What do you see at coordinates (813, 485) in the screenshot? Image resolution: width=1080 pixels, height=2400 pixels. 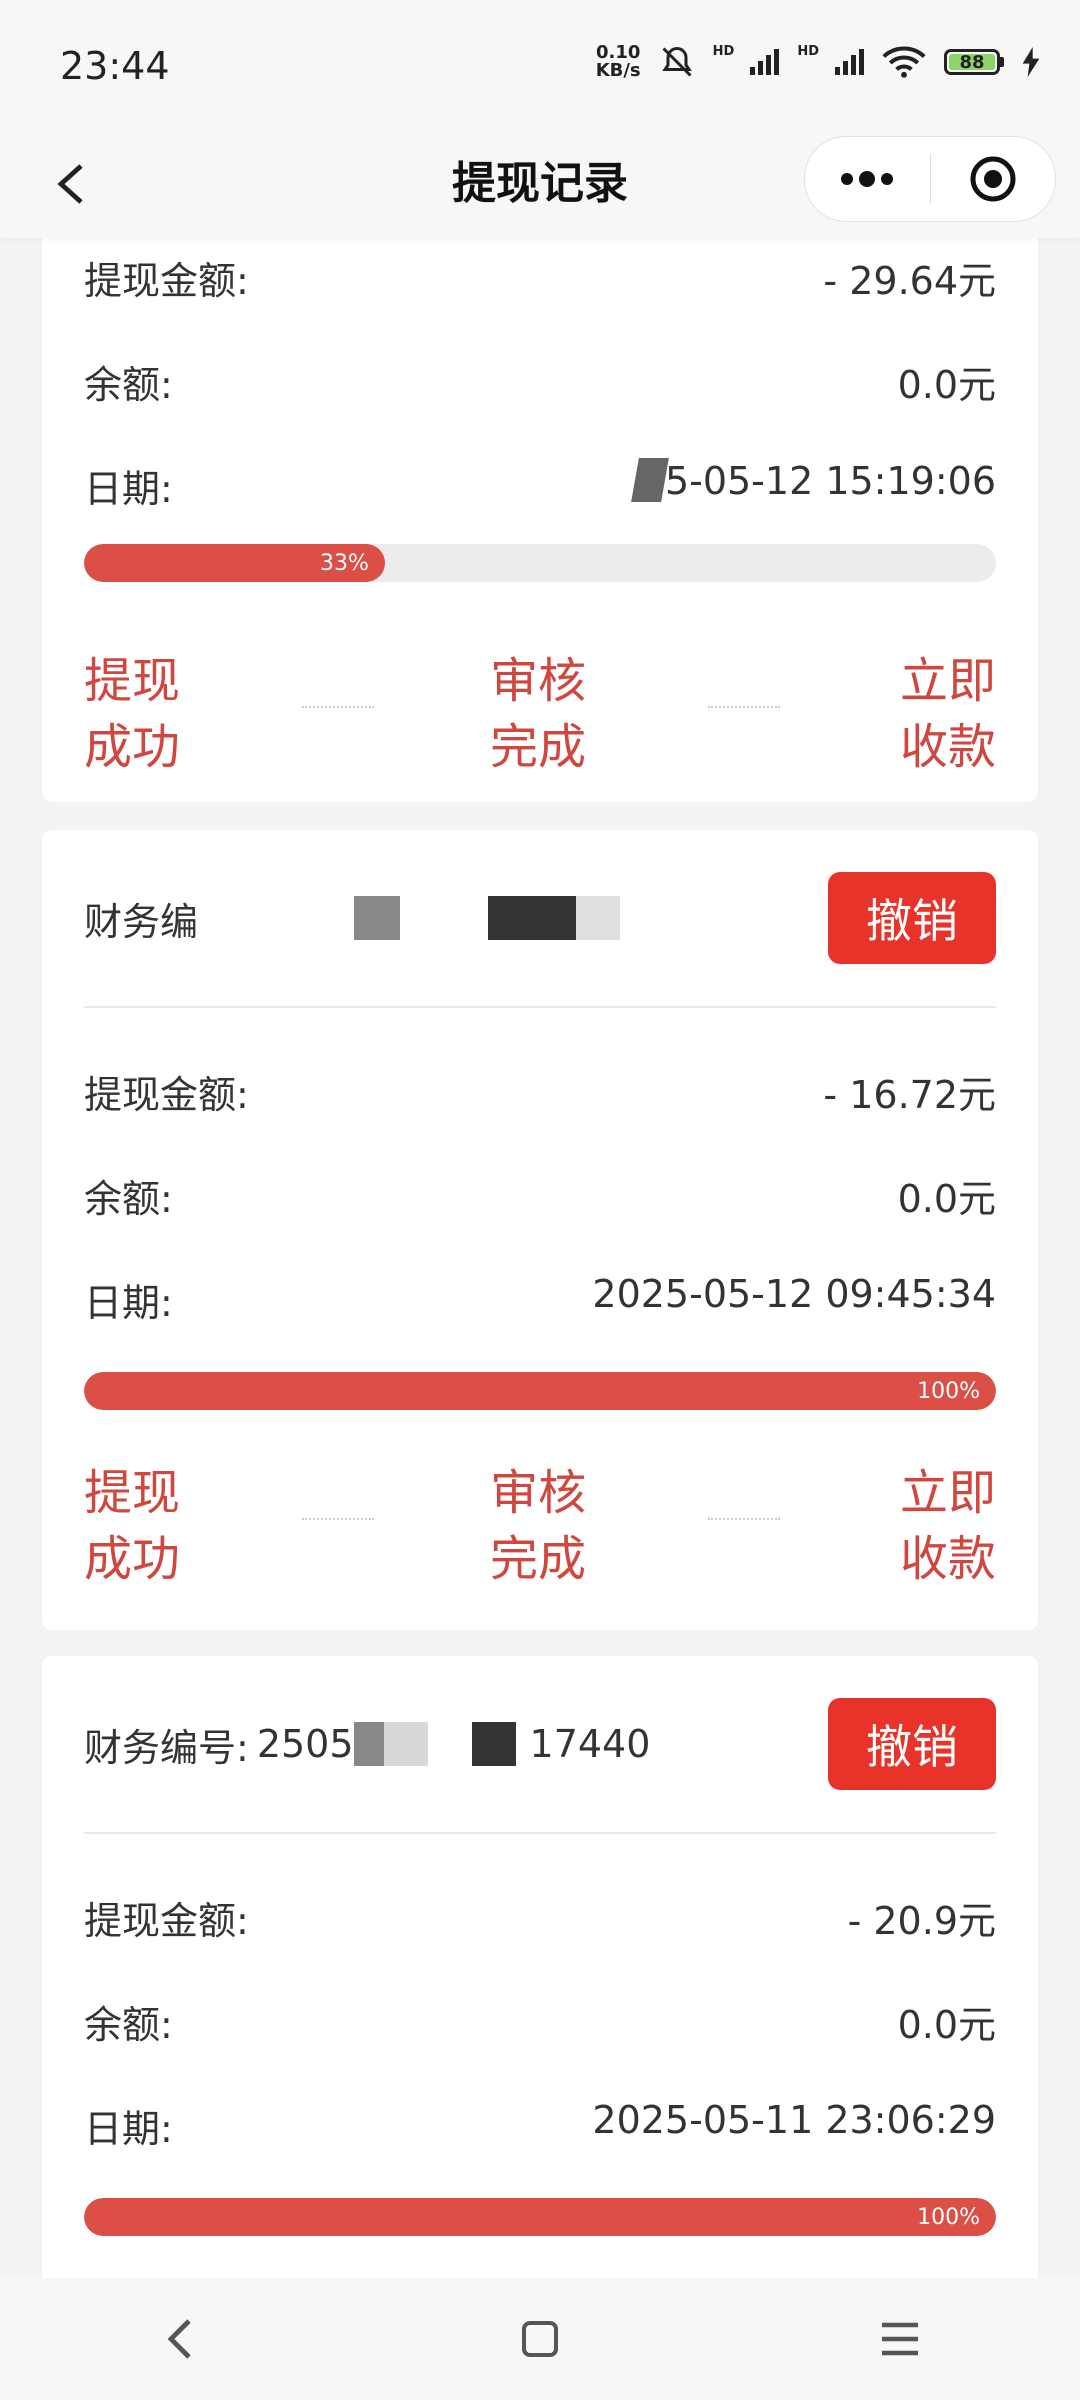 I see `date-value: 5-05-12 15:19:06` at bounding box center [813, 485].